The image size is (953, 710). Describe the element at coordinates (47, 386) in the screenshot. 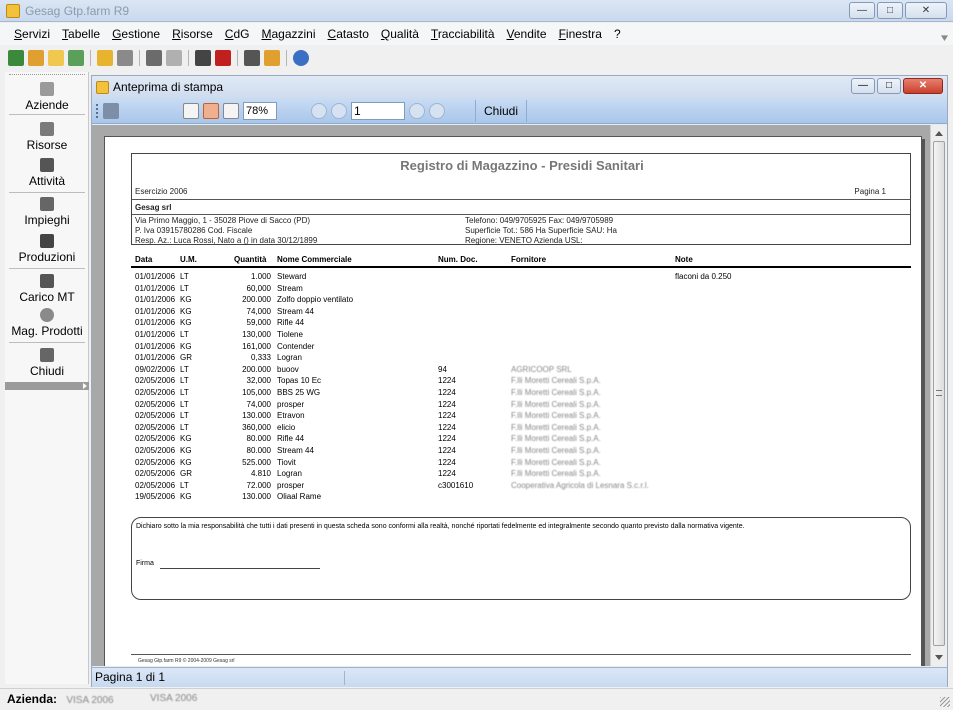

I see `sidebar-expand-bar` at that location.